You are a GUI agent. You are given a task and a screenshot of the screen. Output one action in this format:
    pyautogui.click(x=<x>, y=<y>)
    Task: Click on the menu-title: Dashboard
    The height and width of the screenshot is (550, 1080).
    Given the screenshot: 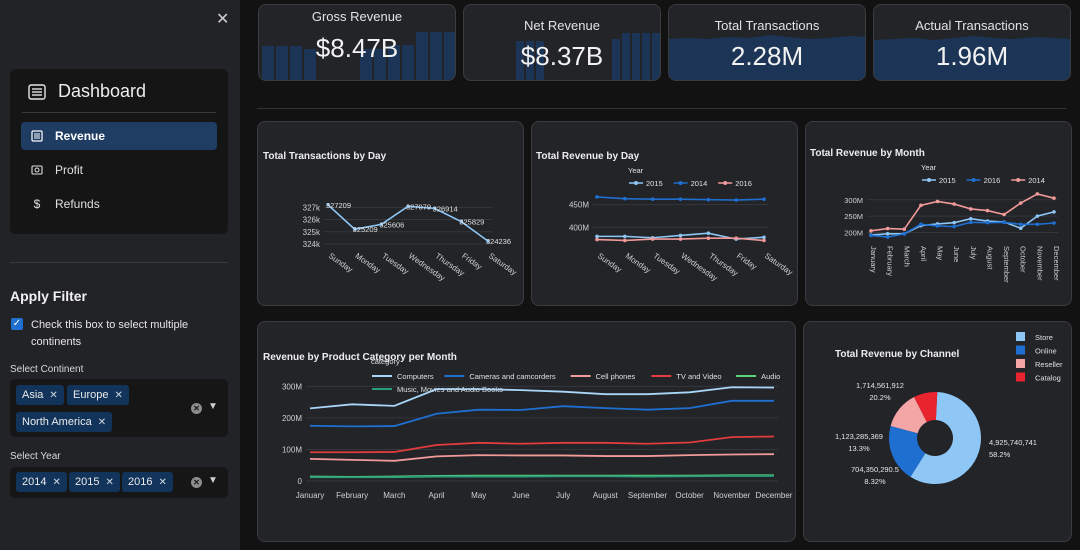 What is the action you would take?
    pyautogui.click(x=102, y=91)
    